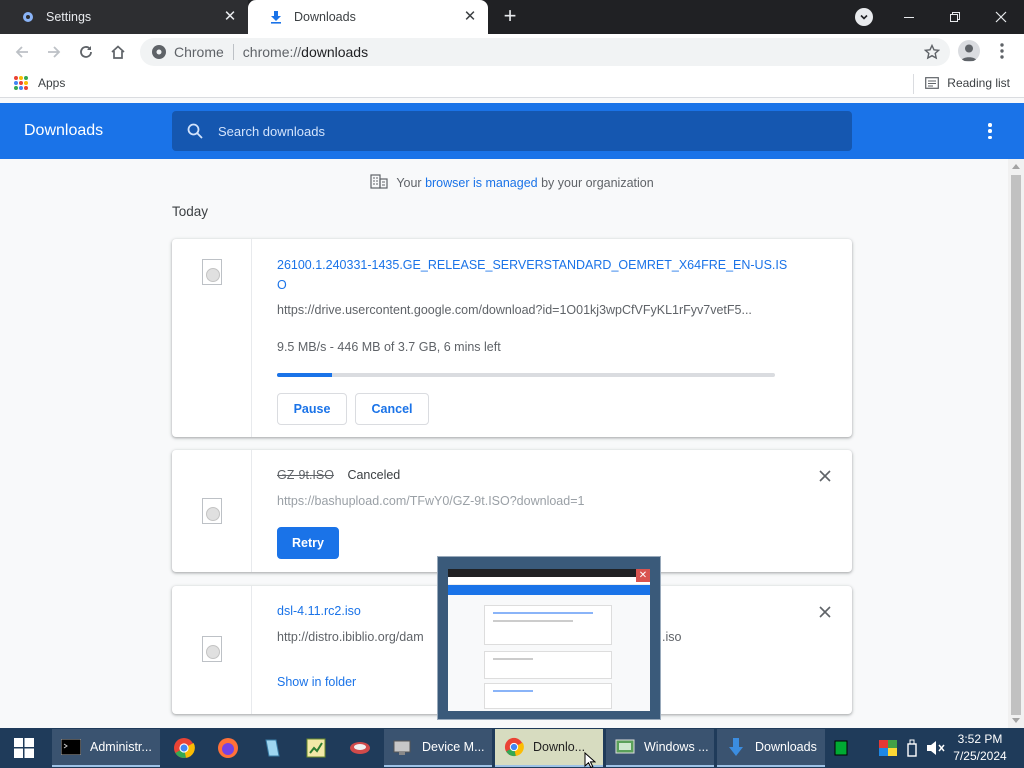  I want to click on usb-device-icon, so click(912, 748).